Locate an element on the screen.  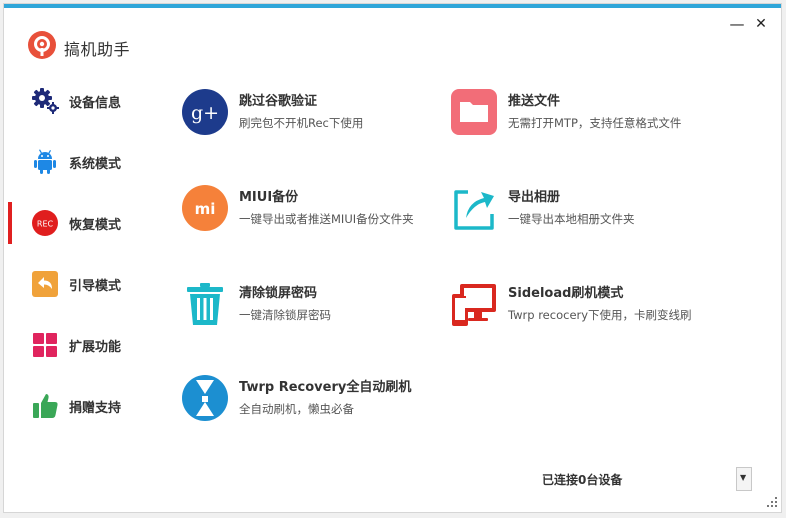
thumbs-up-icon is located at coordinates (45, 406).